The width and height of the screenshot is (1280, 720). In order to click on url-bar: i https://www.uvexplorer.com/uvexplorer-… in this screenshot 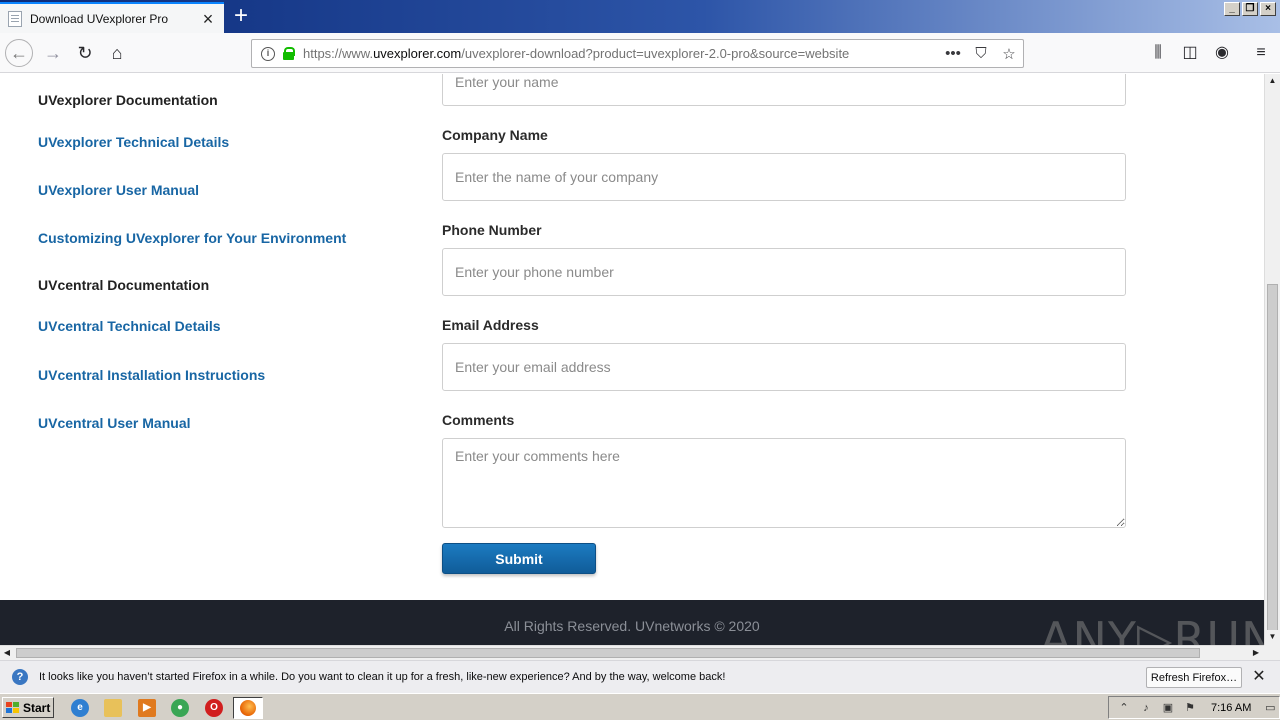, I will do `click(637, 53)`.